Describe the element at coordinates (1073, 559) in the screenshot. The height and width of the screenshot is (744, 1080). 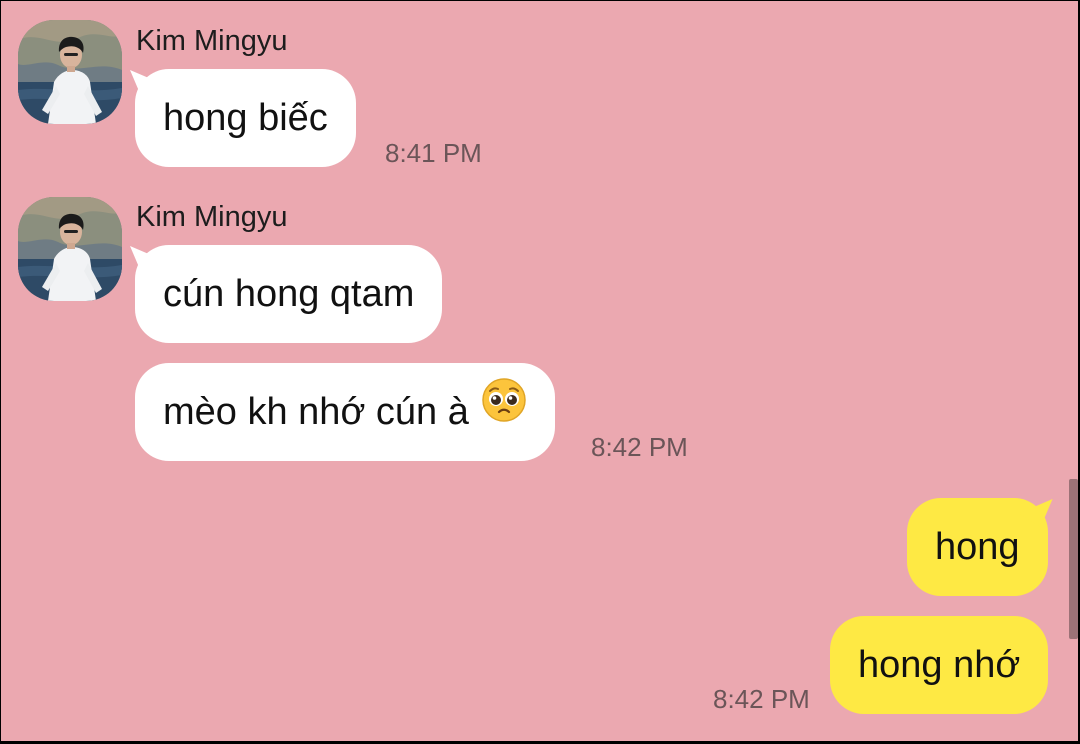
I see `scrollbar` at that location.